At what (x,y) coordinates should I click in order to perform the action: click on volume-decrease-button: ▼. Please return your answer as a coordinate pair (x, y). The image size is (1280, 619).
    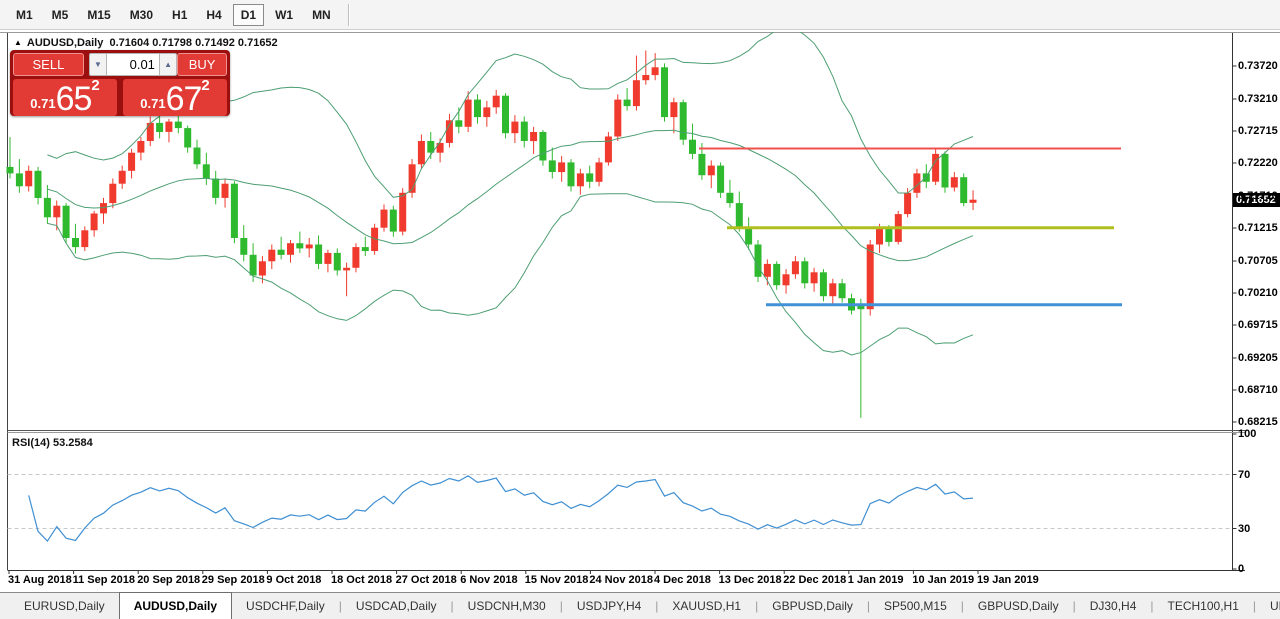
    Looking at the image, I should click on (98, 64).